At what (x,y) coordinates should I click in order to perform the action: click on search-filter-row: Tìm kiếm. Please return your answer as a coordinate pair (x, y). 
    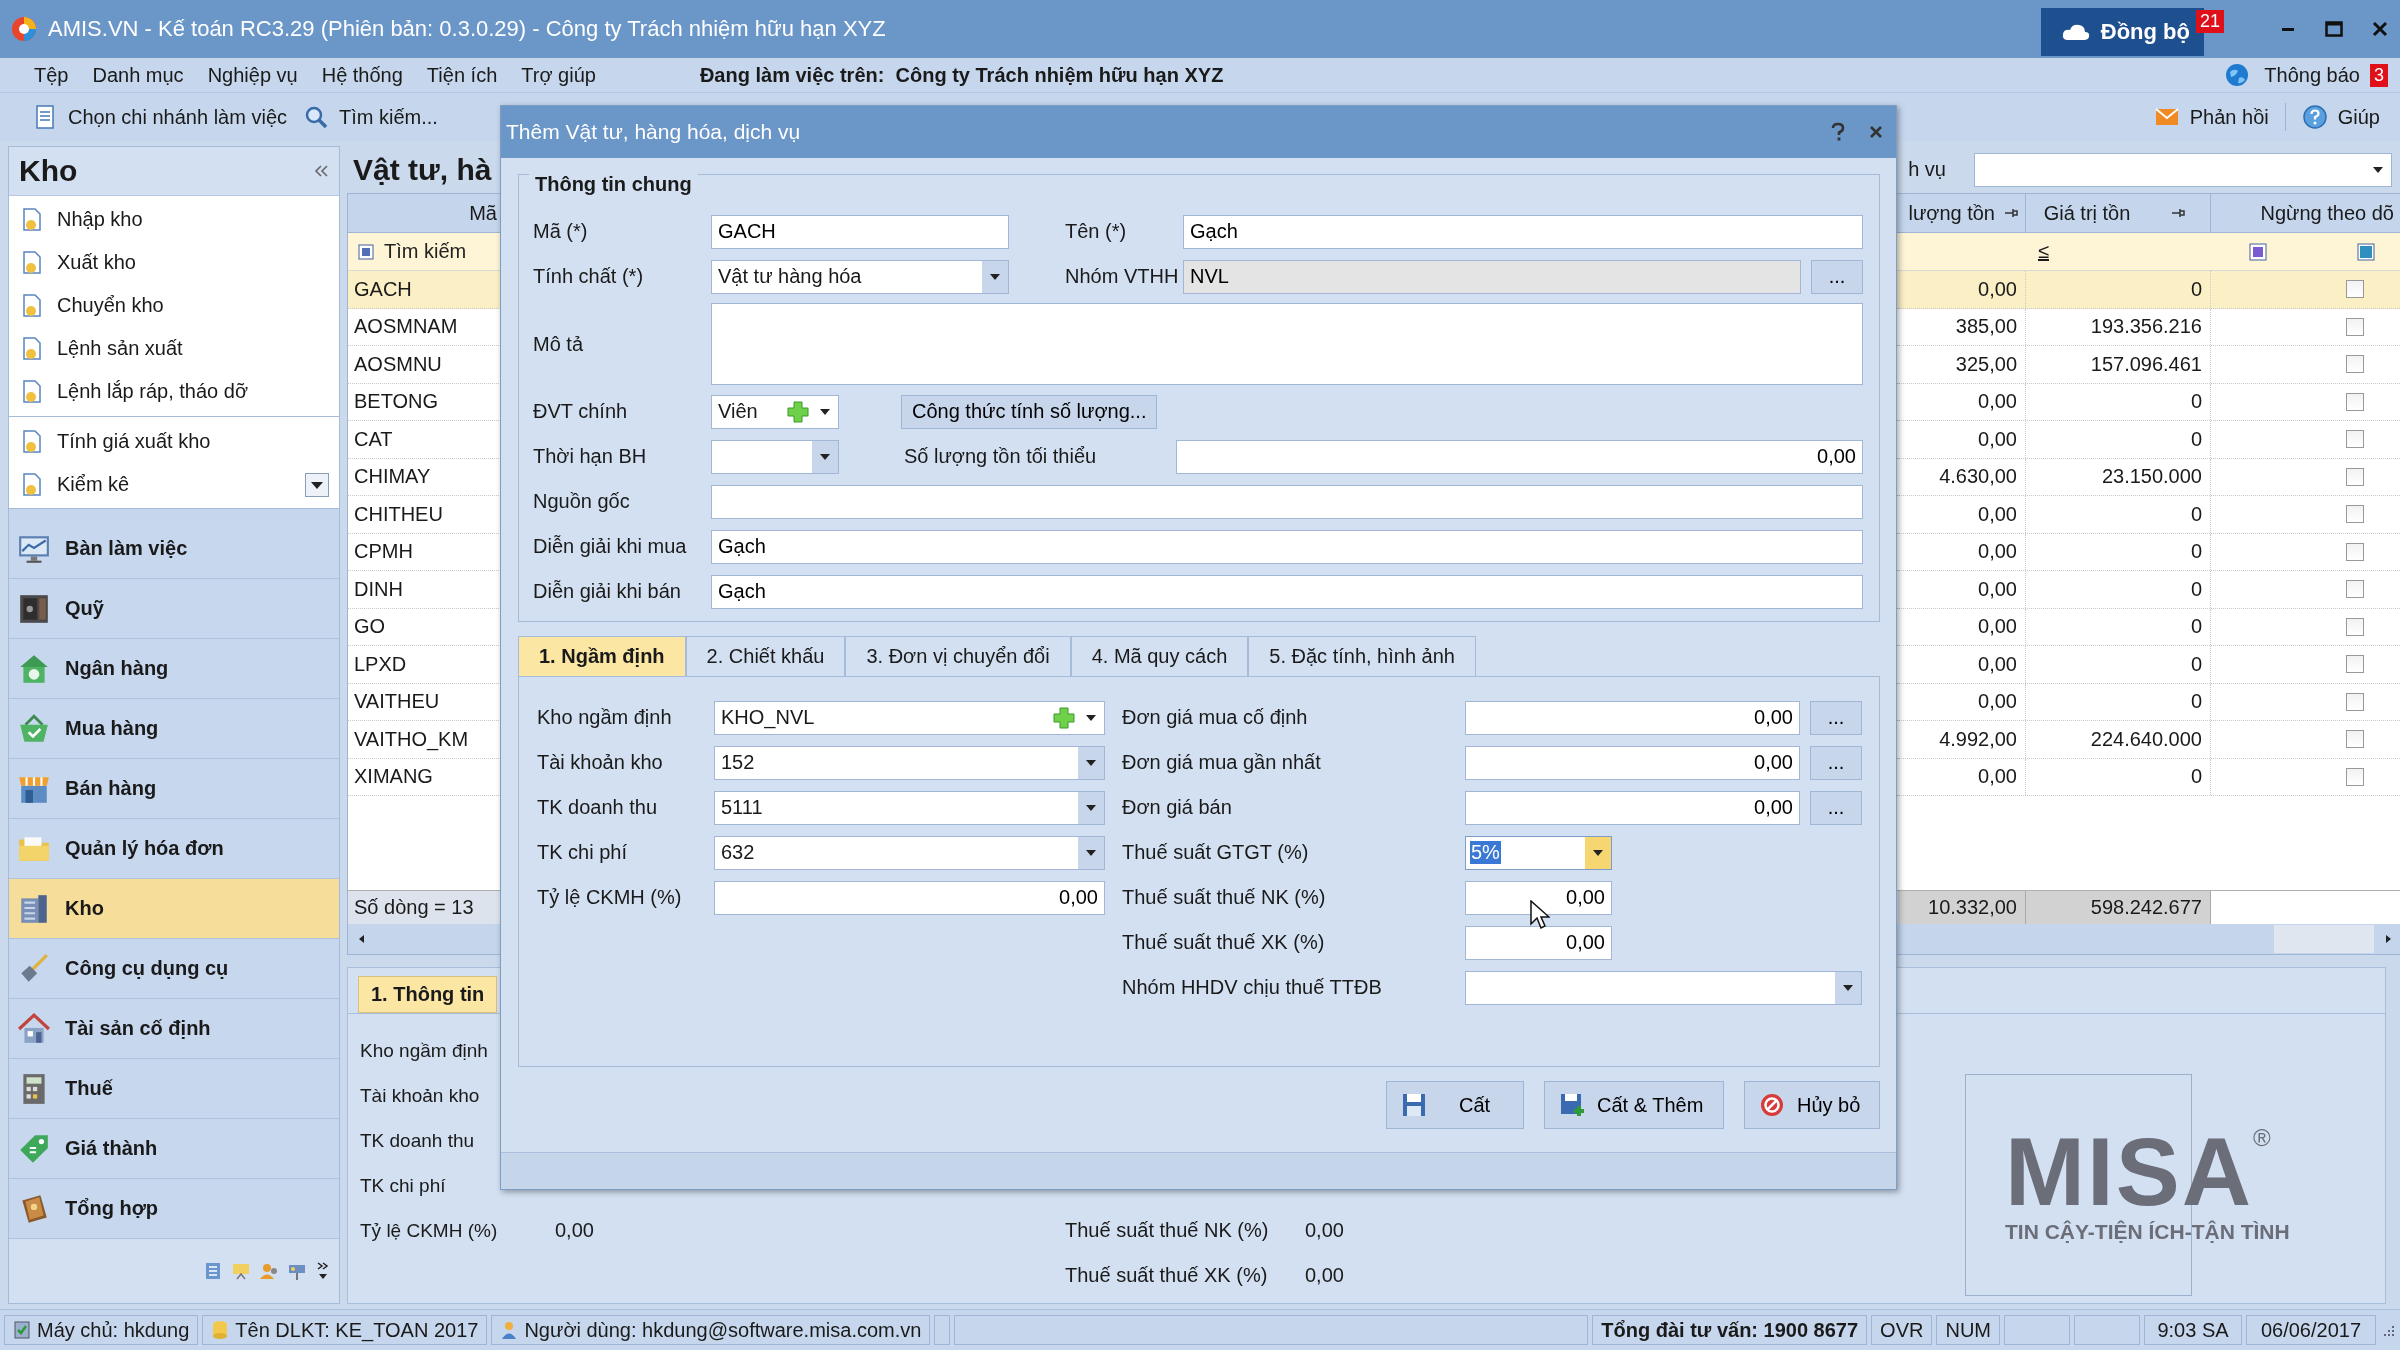
    Looking at the image, I should click on (424, 252).